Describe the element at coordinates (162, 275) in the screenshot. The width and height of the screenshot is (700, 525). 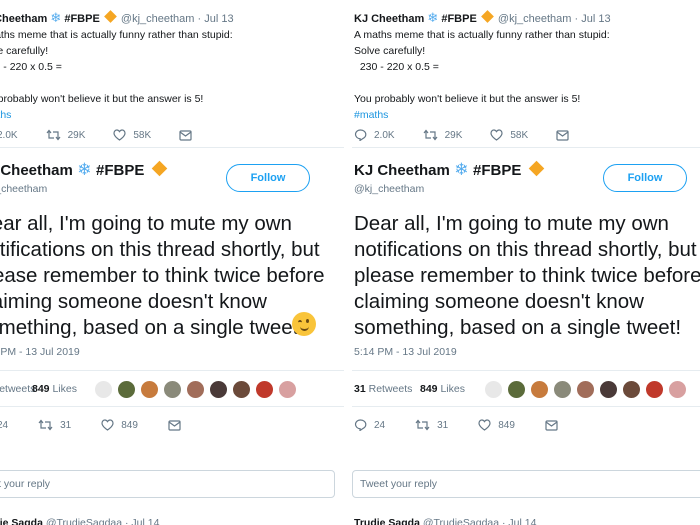
I see `text-line: please remember to think twice before` at that location.